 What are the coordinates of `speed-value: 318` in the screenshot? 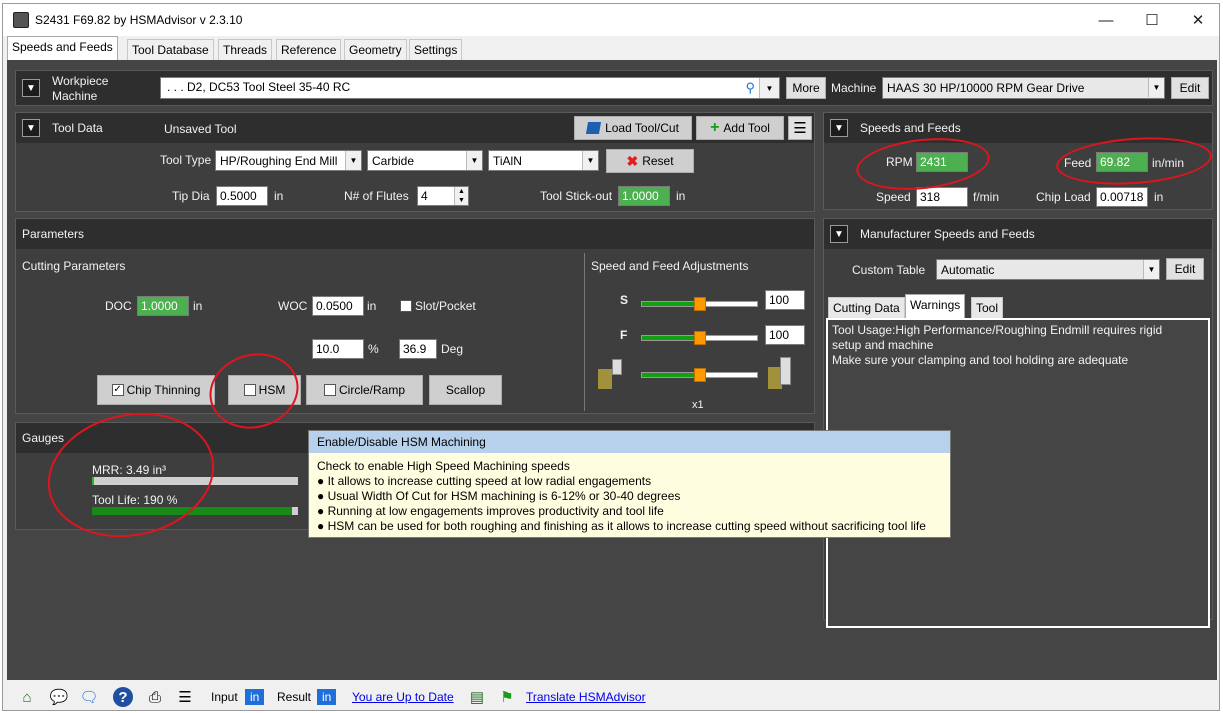 It's located at (942, 197).